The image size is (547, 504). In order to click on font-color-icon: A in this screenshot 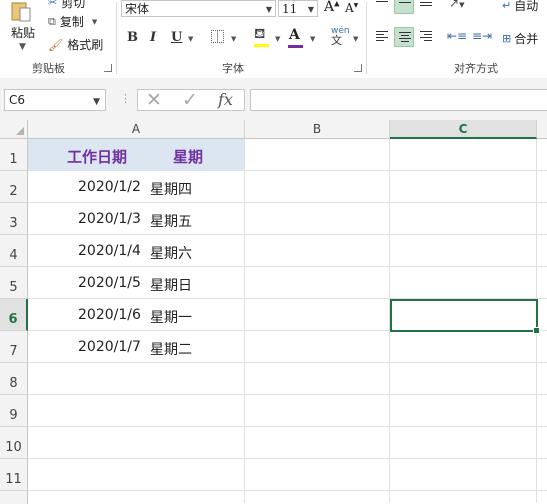, I will do `click(294, 35)`.